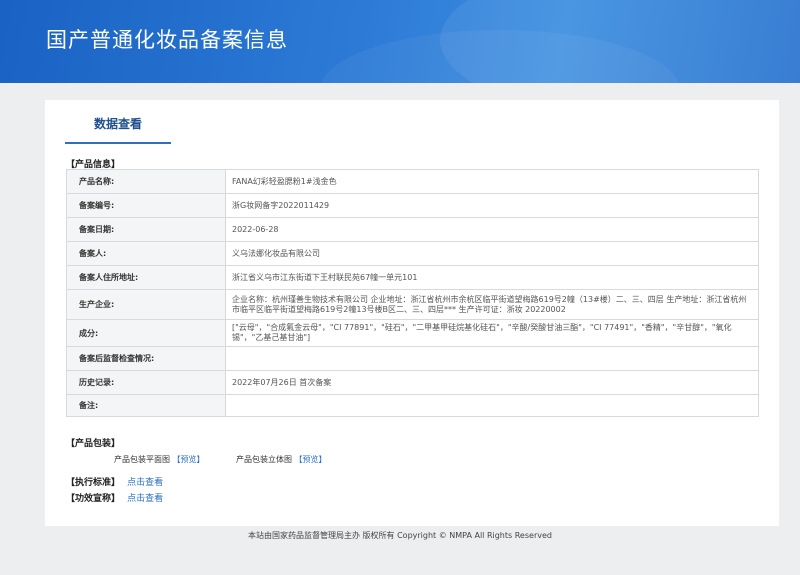 Image resolution: width=800 pixels, height=575 pixels. I want to click on row-key: 备案人住所地址:, so click(146, 277).